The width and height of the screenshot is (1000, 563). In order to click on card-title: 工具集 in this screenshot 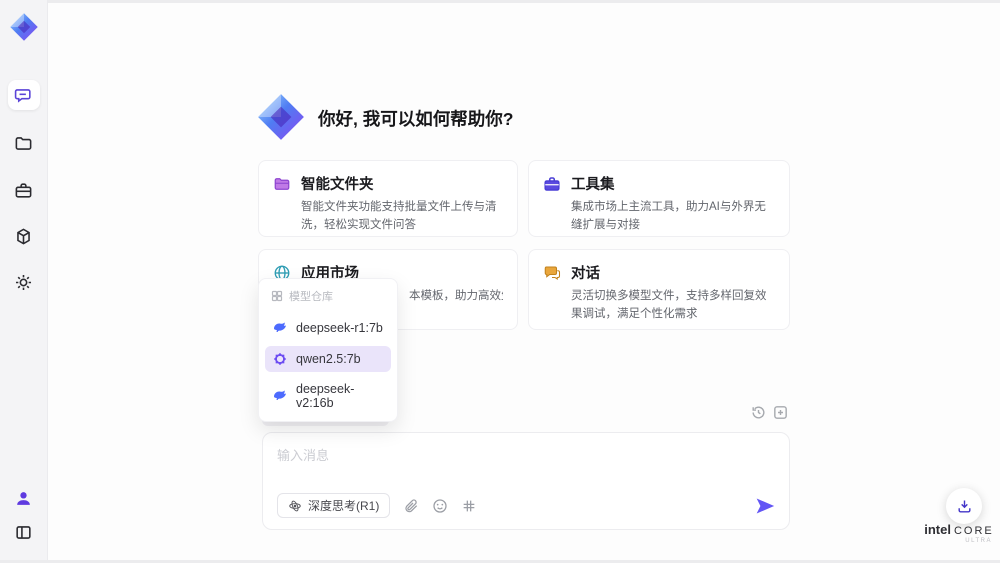, I will do `click(593, 185)`.